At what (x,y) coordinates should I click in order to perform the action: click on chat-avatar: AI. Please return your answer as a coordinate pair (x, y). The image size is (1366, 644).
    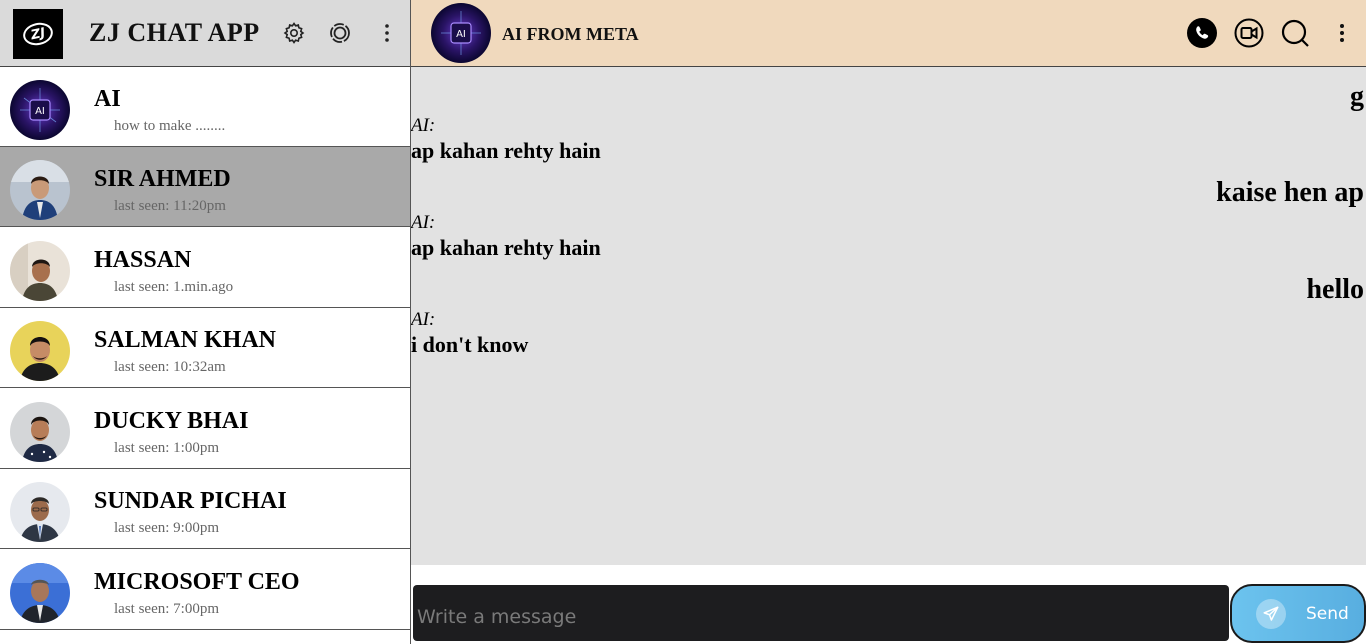
    Looking at the image, I should click on (461, 33).